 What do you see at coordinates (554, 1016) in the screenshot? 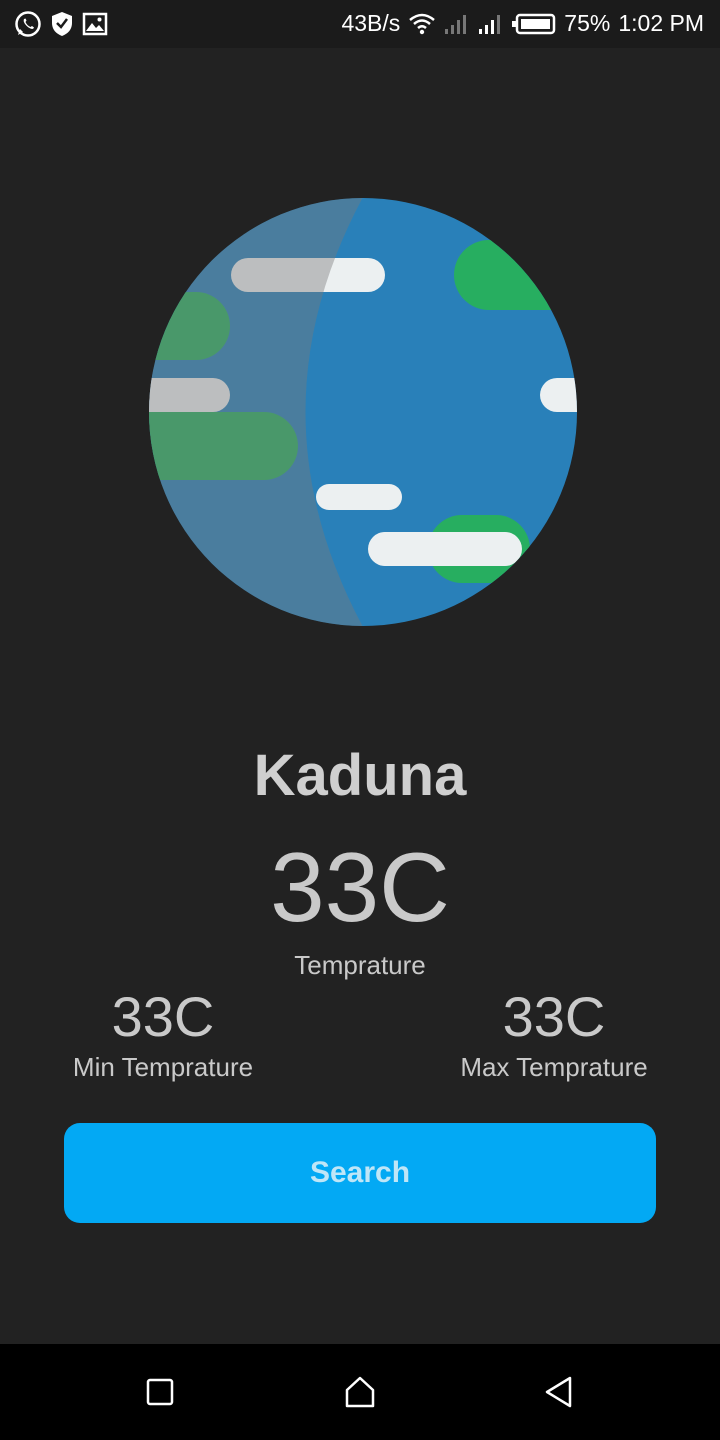
I see `max-temperature-value: 33C` at bounding box center [554, 1016].